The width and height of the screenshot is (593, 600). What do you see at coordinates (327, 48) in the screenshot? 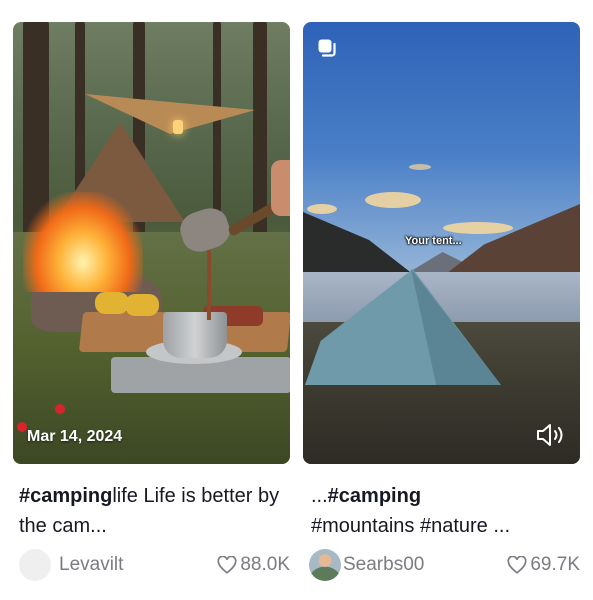
I see `multi-photo-icon` at bounding box center [327, 48].